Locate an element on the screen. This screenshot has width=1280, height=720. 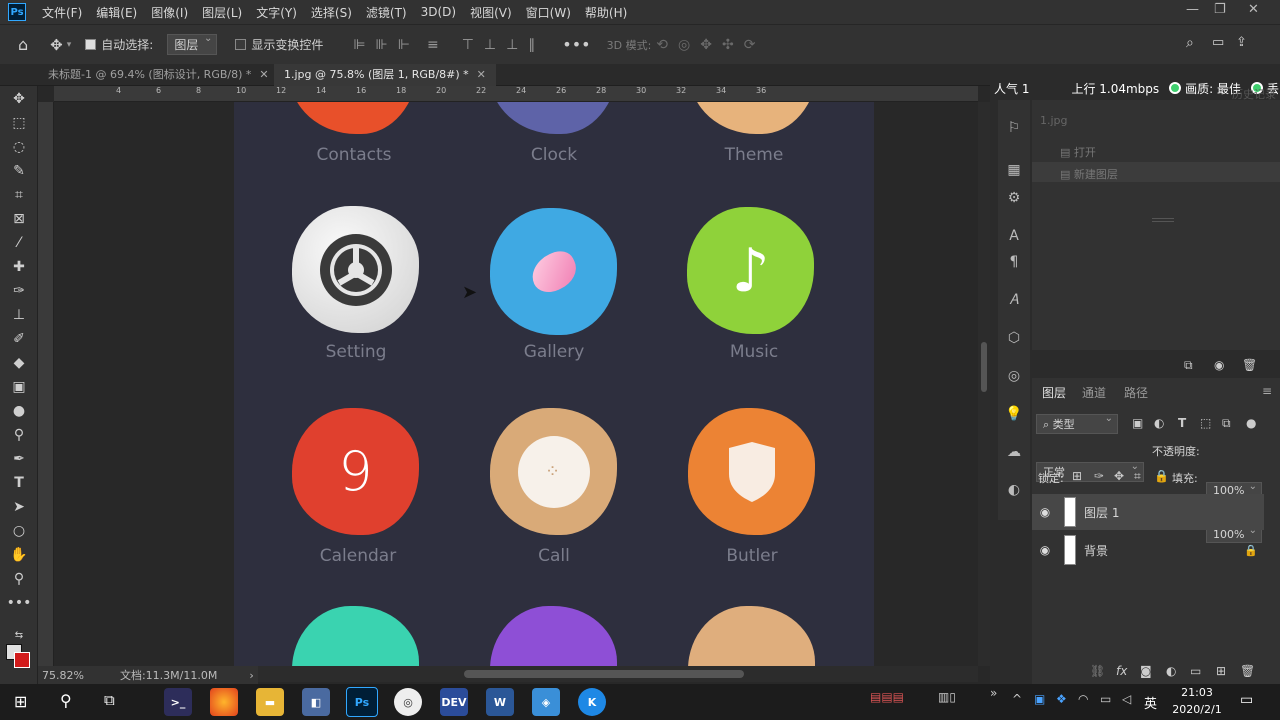
photoshop-taskbar-icon: Ps is located at coordinates (362, 702).